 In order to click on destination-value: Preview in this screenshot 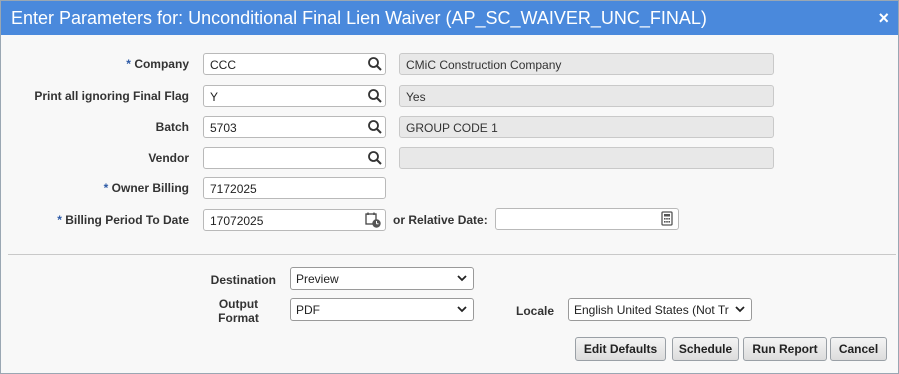, I will do `click(317, 279)`.